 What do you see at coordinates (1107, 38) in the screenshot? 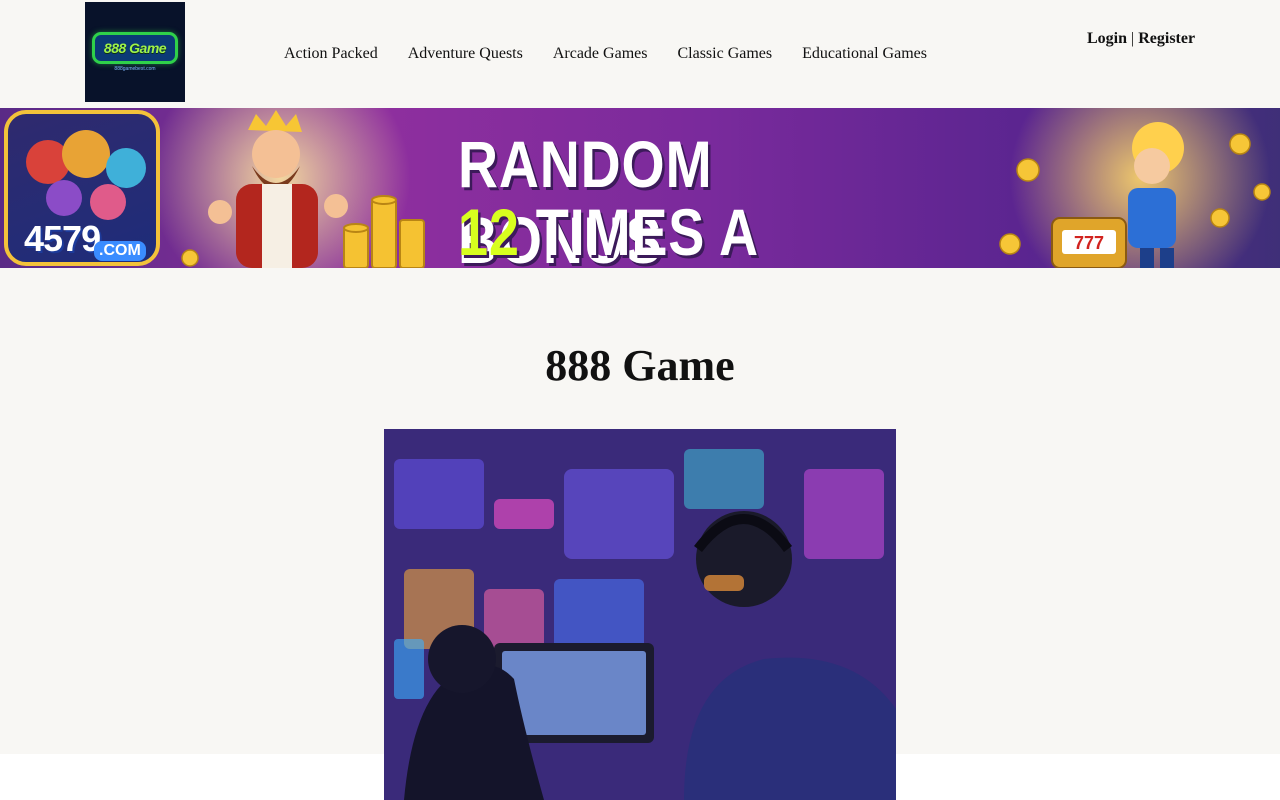
I see `login-link: Login` at bounding box center [1107, 38].